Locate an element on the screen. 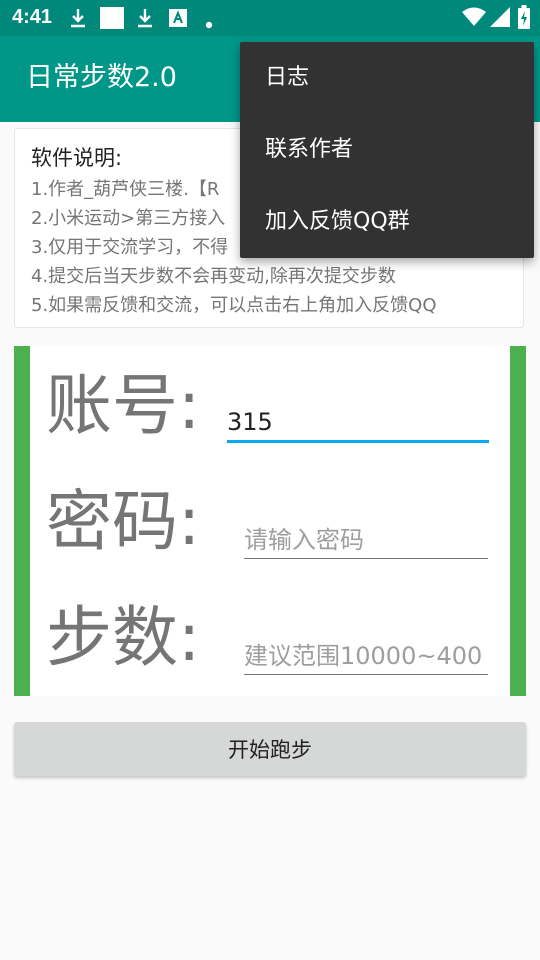 This screenshot has width=540, height=960. password-label: 密码: is located at coordinates (123, 521).